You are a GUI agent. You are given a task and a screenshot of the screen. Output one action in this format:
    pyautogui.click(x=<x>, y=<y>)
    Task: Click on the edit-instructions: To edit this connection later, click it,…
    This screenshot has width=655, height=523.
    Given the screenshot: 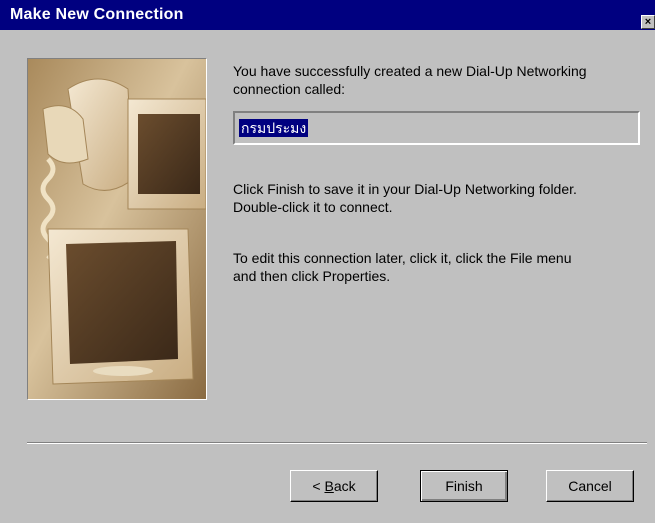 What is the action you would take?
    pyautogui.click(x=402, y=267)
    